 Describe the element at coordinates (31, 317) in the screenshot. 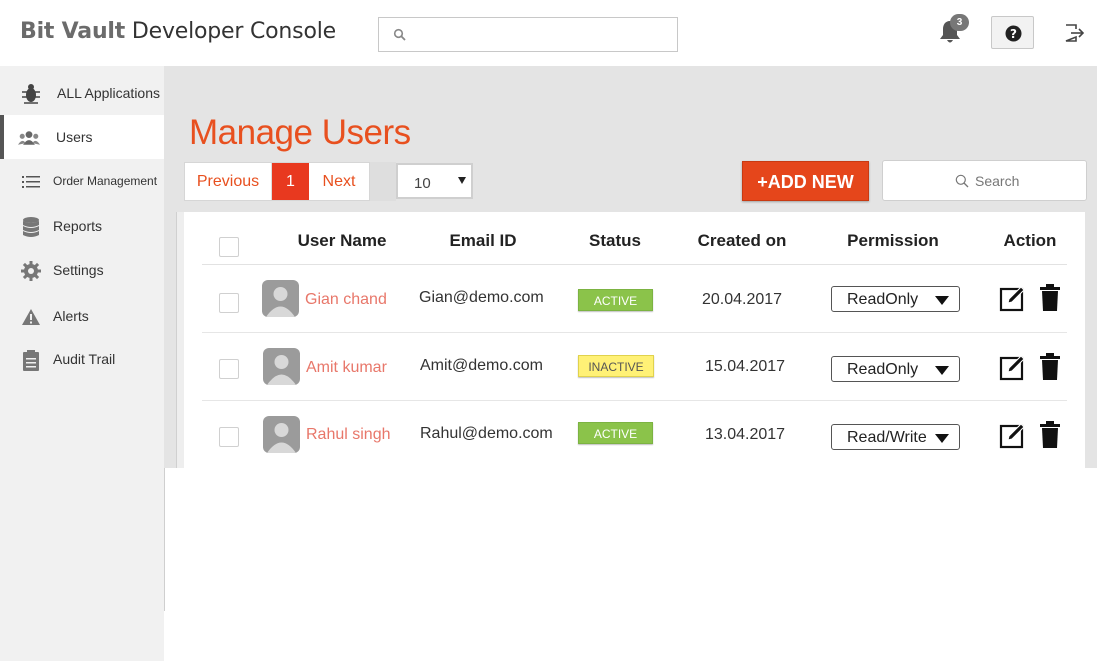

I see `warning-icon` at that location.